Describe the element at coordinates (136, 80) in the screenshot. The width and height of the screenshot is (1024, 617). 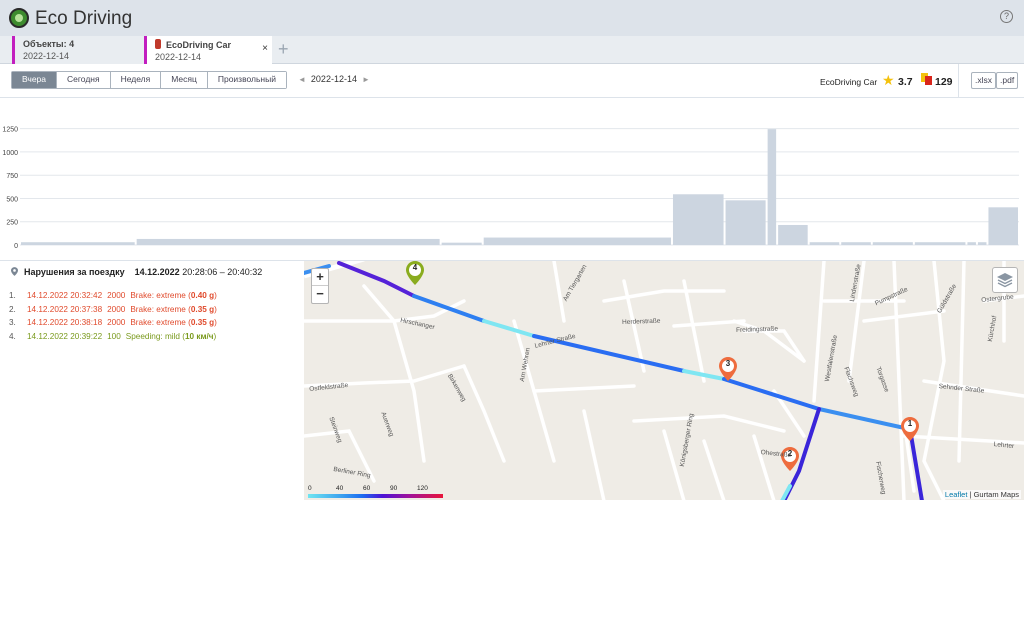
I see `range-week-button: Неделя` at that location.